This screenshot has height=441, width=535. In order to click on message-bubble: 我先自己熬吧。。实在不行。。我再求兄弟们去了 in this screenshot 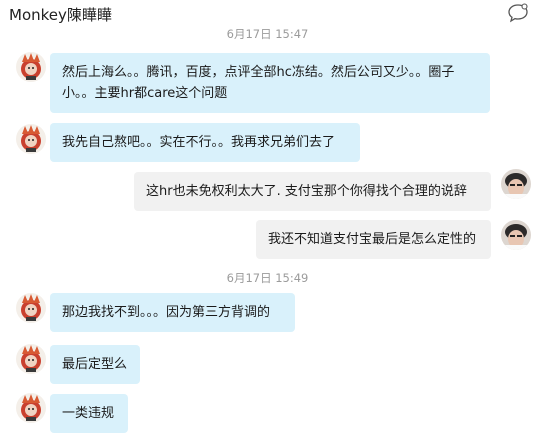, I will do `click(205, 142)`.